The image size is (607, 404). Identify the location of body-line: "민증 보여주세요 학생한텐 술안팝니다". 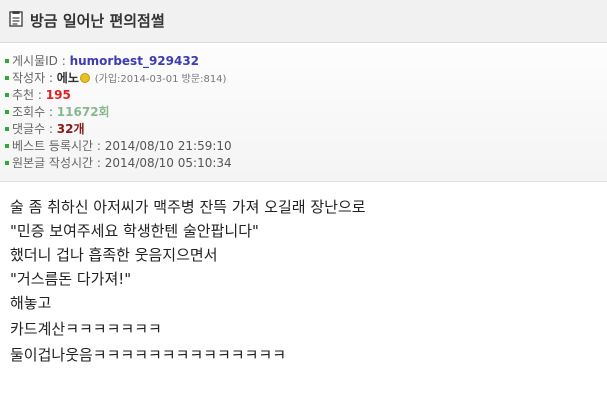
(134, 231).